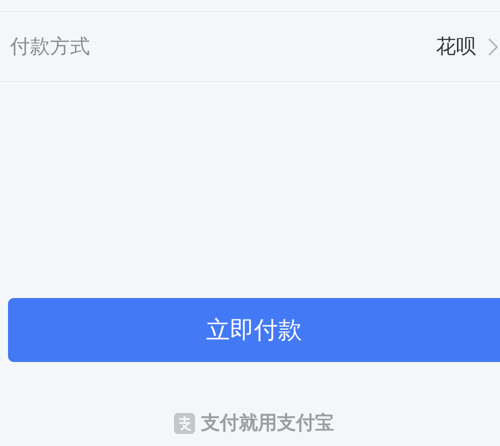  What do you see at coordinates (50, 46) in the screenshot?
I see `field-label: 付款方式` at bounding box center [50, 46].